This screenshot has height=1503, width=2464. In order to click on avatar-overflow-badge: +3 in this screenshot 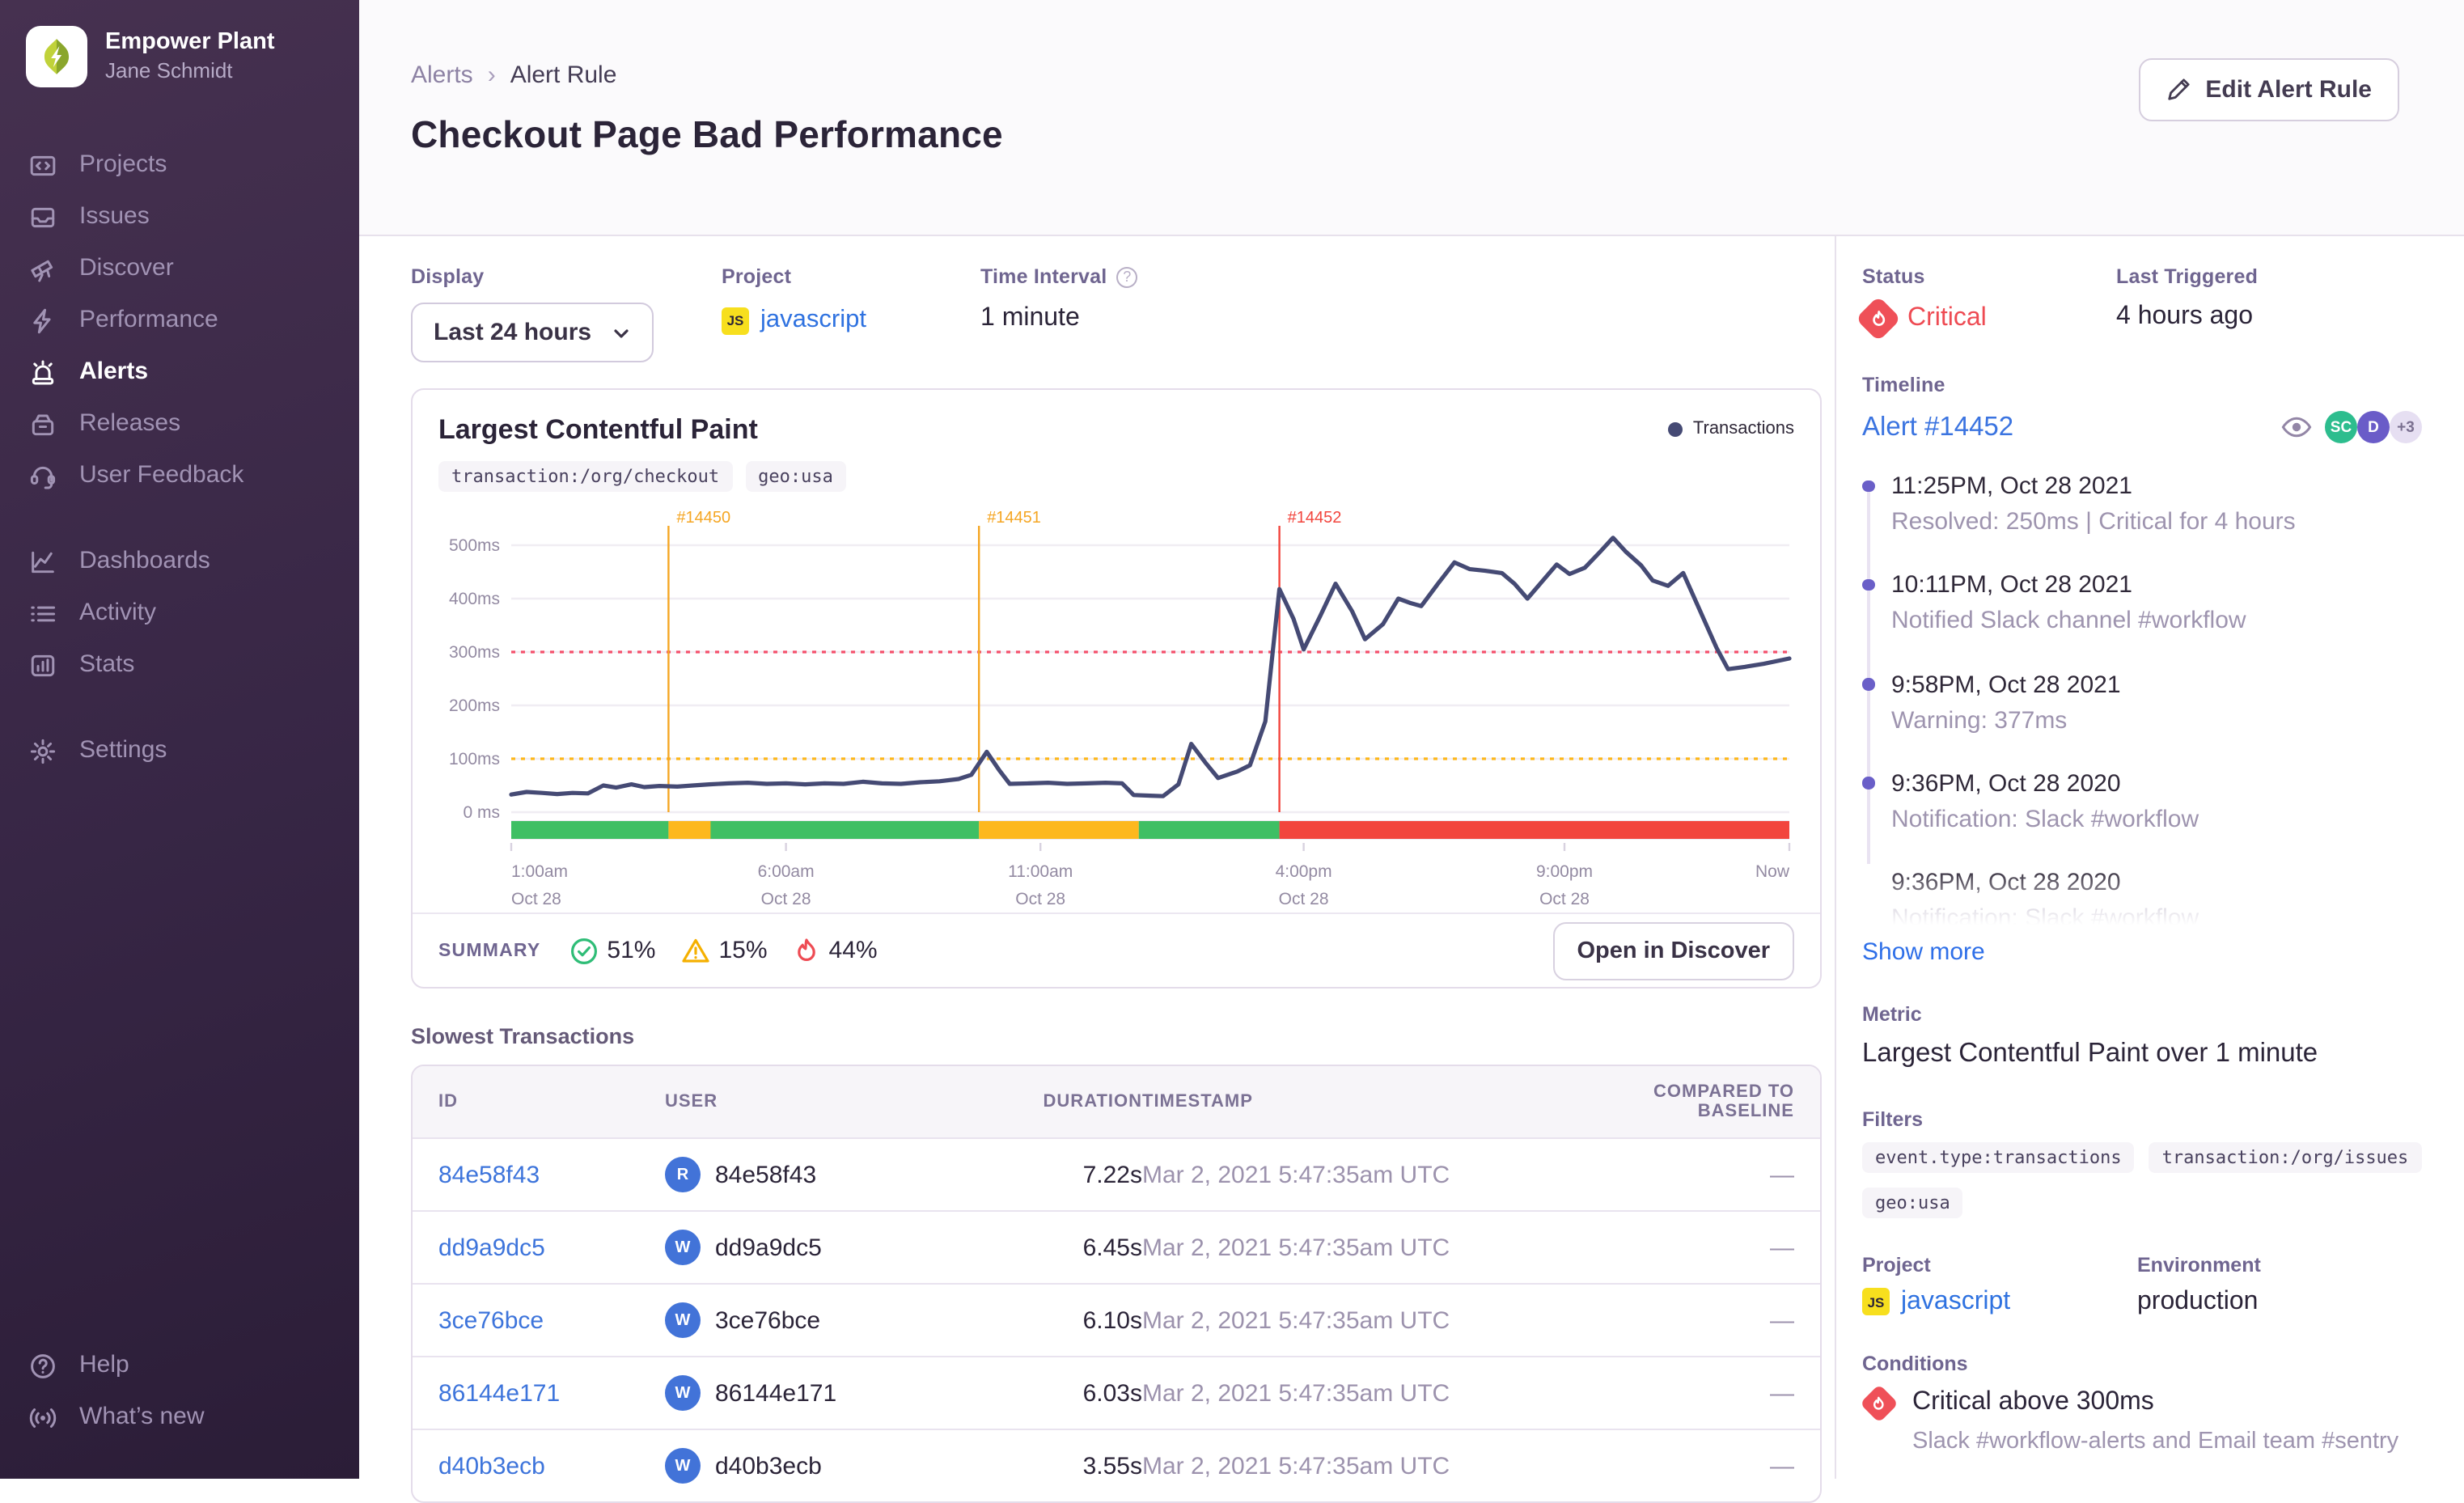, I will do `click(2406, 427)`.